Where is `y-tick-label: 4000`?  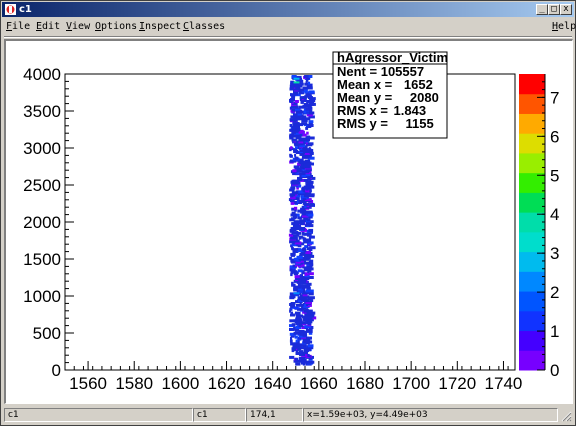
y-tick-label: 4000 is located at coordinates (42, 74).